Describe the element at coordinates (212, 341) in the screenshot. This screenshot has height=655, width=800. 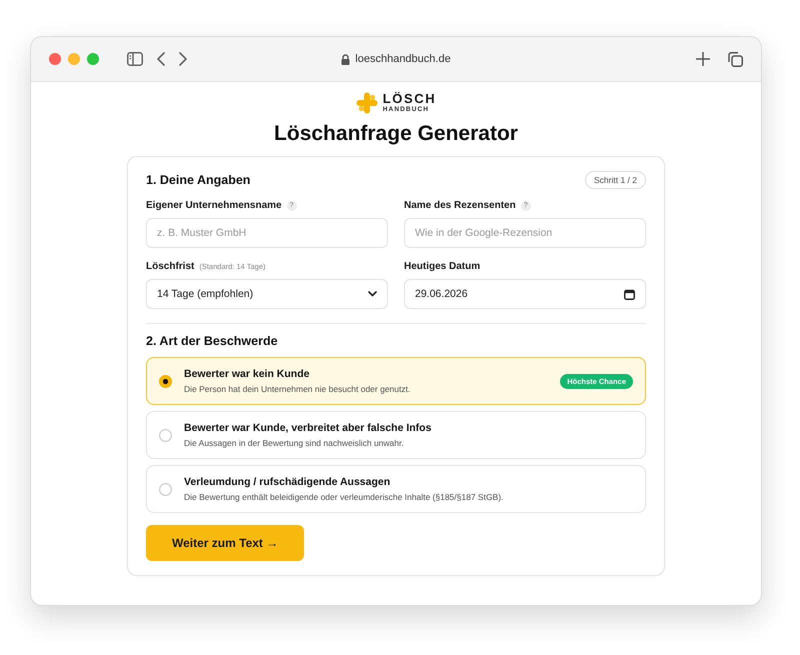
I see `section-heading: 2. Art der Beschwerde` at that location.